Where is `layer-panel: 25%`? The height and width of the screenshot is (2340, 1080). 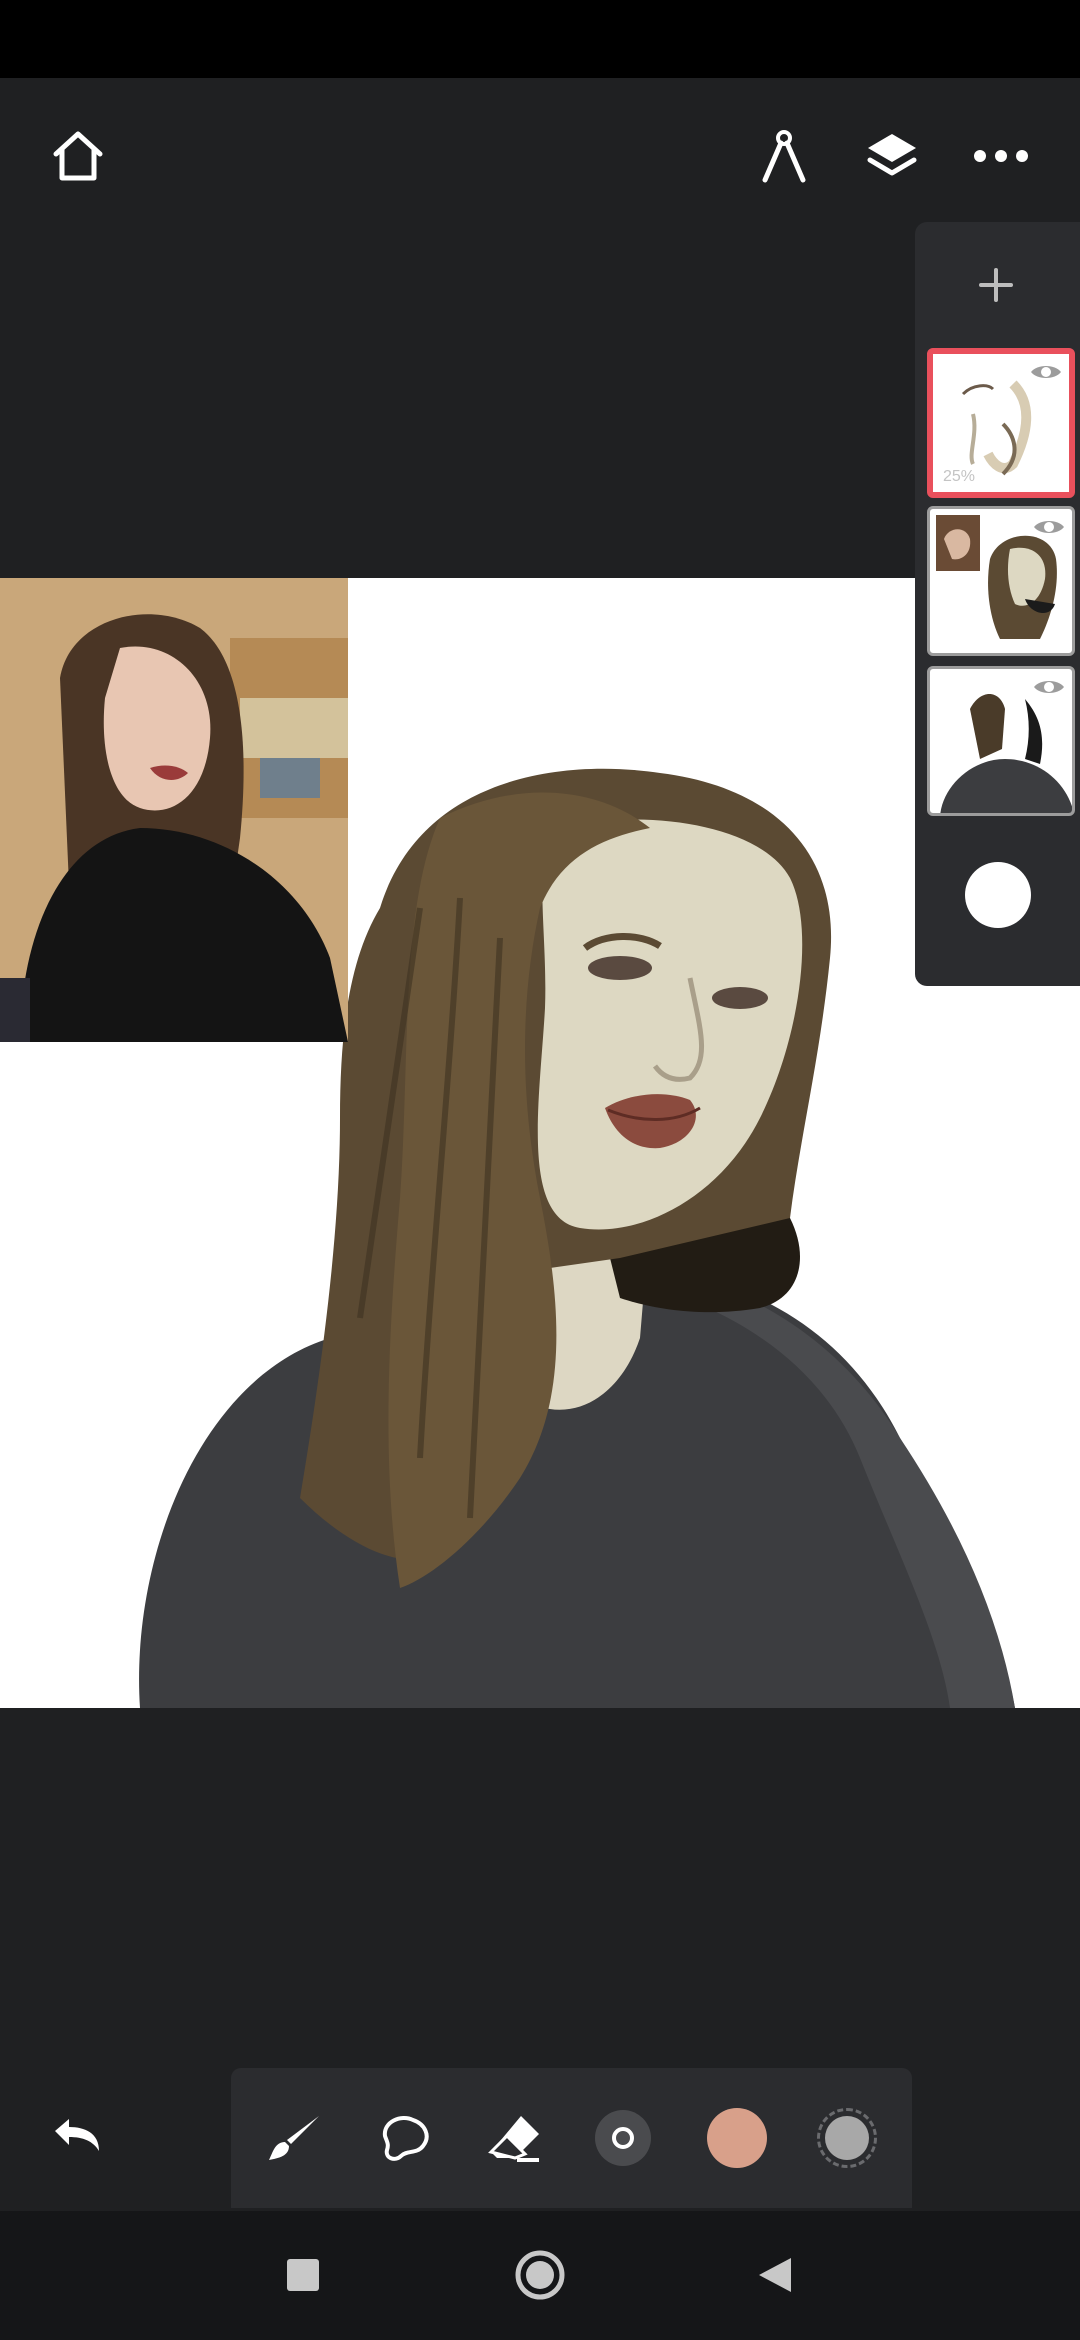
layer-panel: 25% is located at coordinates (997, 604).